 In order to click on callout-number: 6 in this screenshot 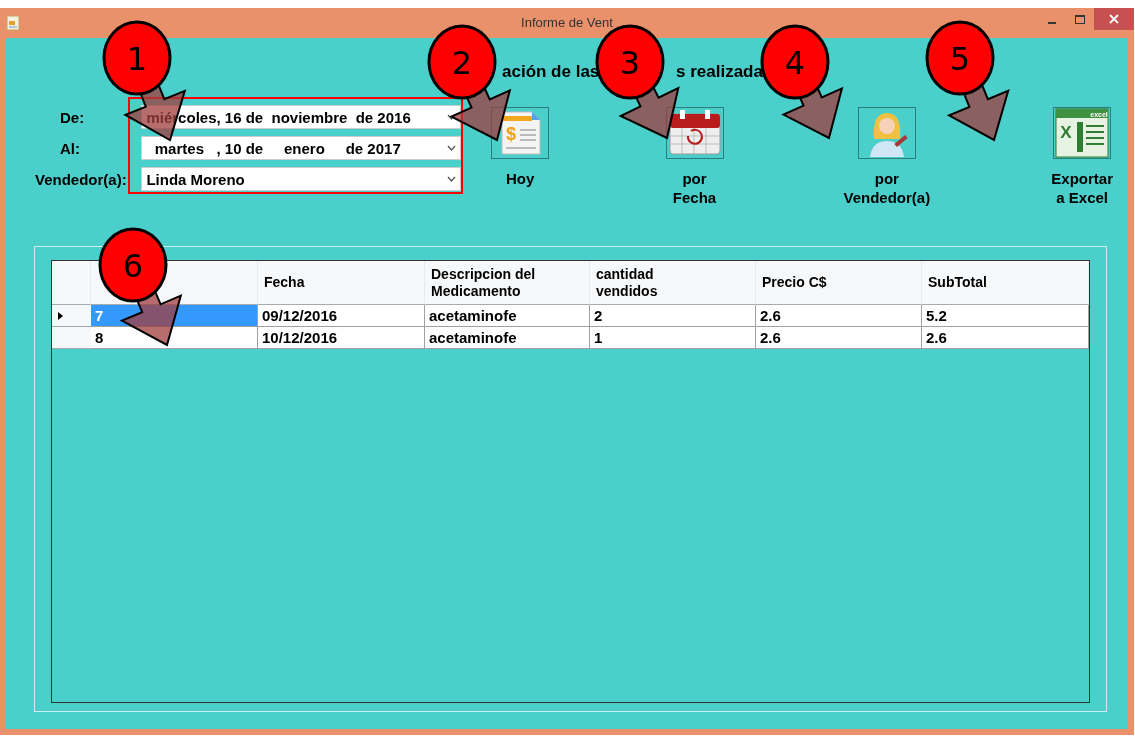, I will do `click(133, 266)`.